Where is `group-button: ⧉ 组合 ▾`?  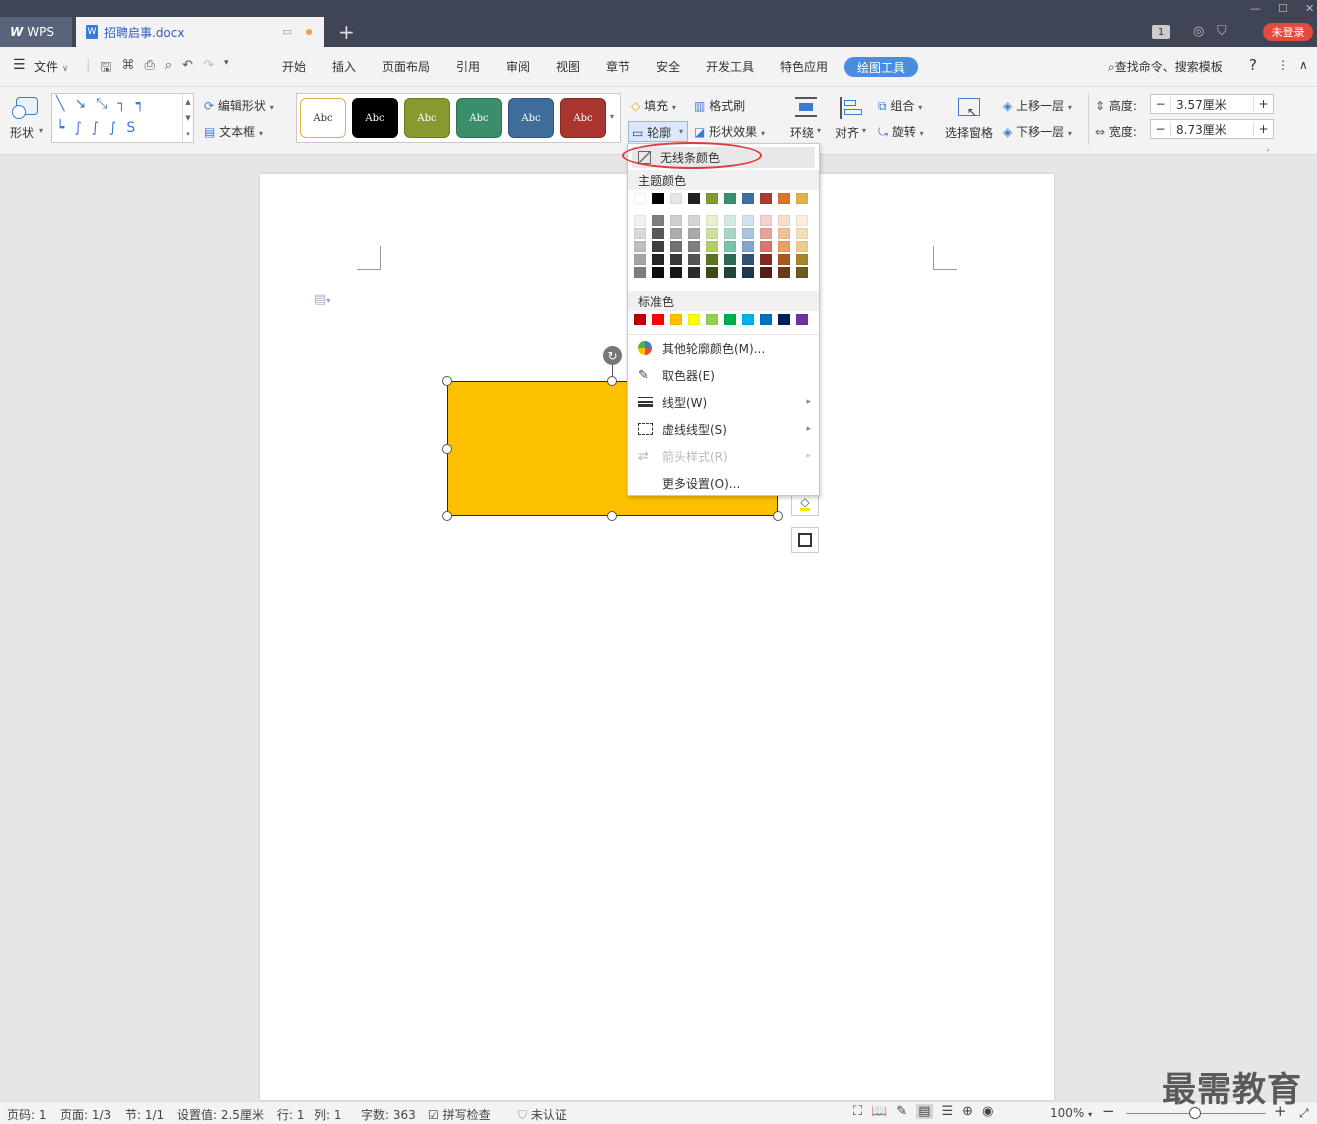 group-button: ⧉ 组合 ▾ is located at coordinates (900, 105).